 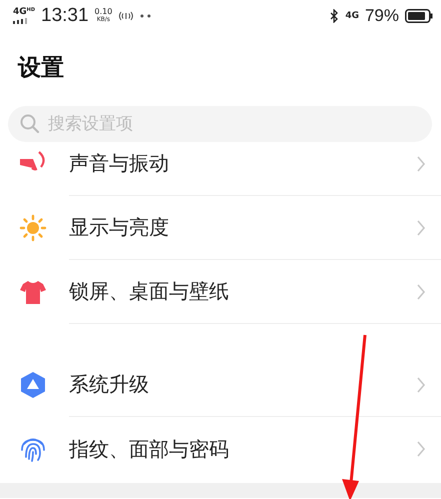 I want to click on settings-item: 显示与亮度, so click(x=220, y=228).